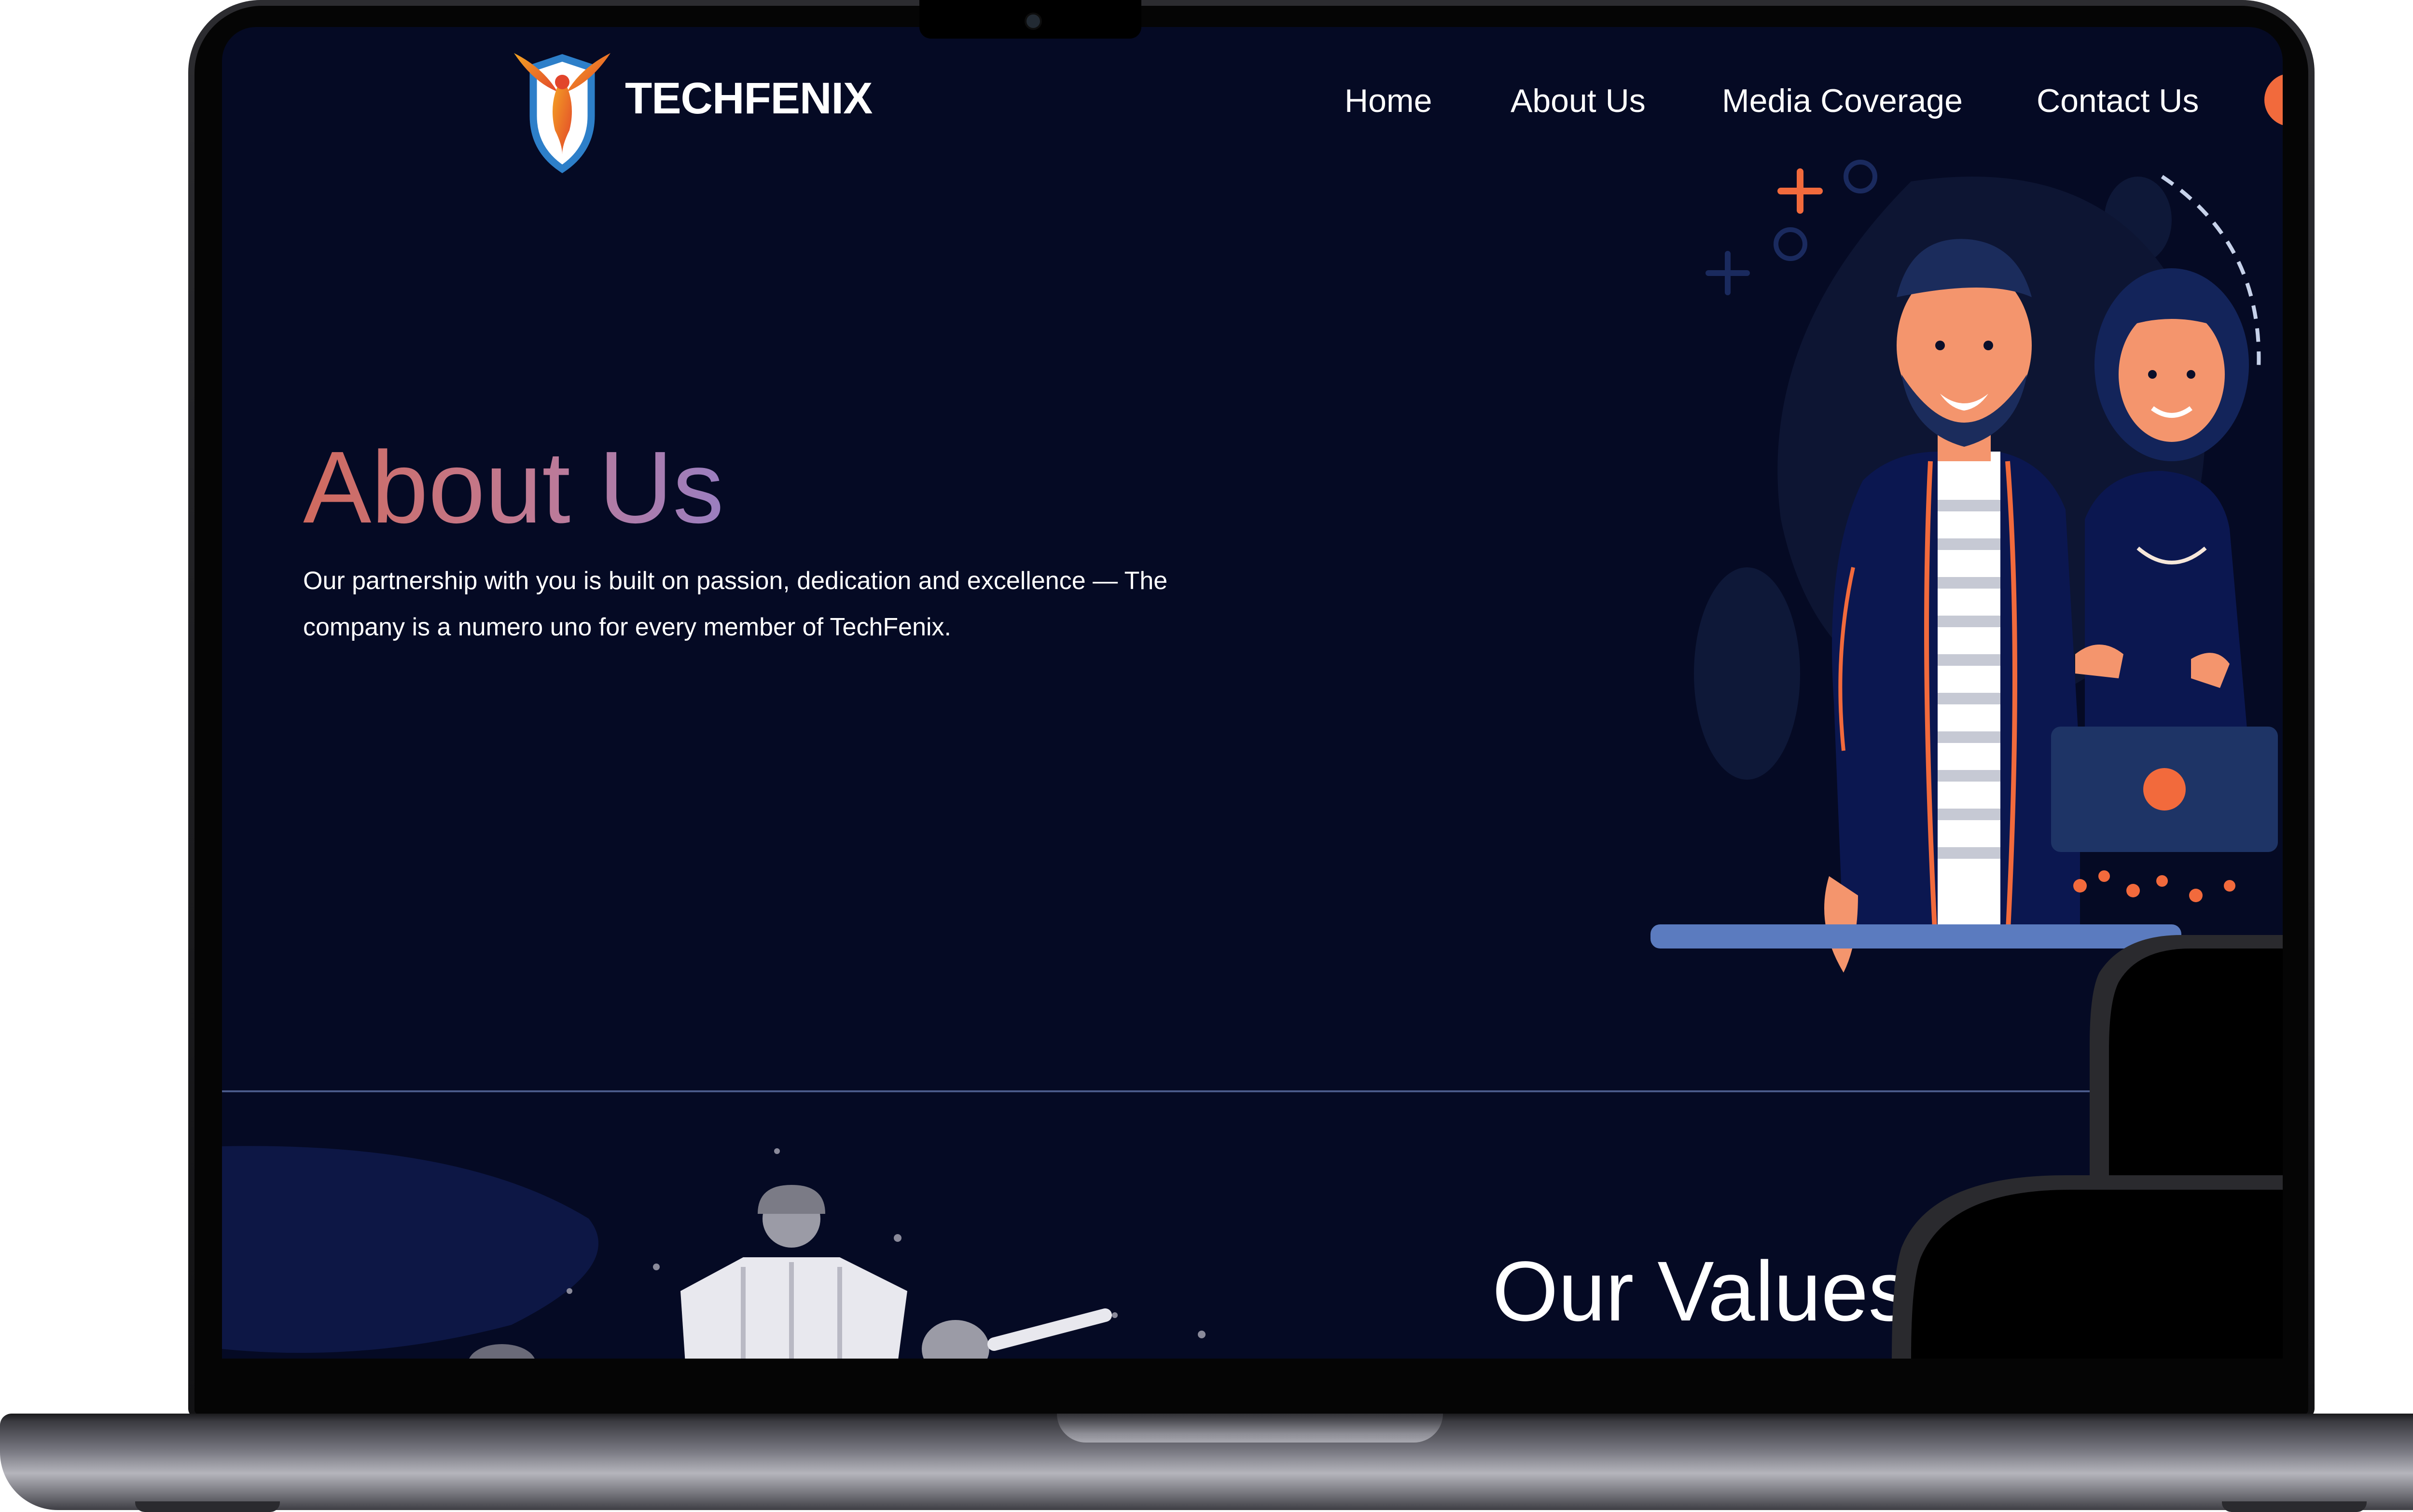 This screenshot has width=2413, height=1512. Describe the element at coordinates (1388, 101) in the screenshot. I see `nav-home-link: Home` at that location.